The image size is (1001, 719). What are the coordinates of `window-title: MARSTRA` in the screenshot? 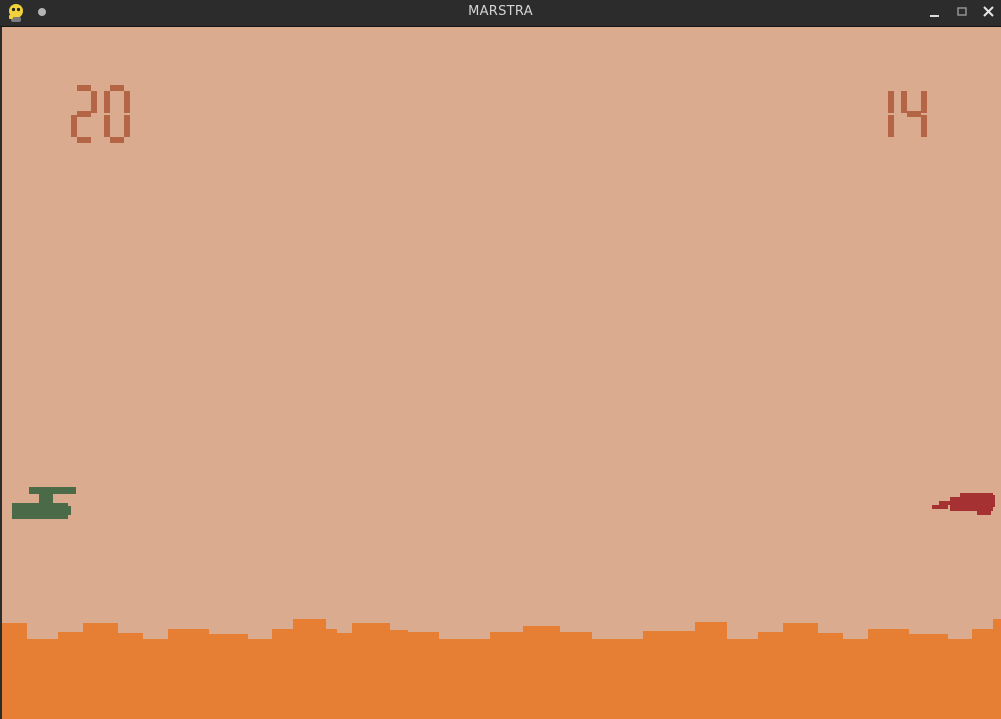 It's located at (500, 11).